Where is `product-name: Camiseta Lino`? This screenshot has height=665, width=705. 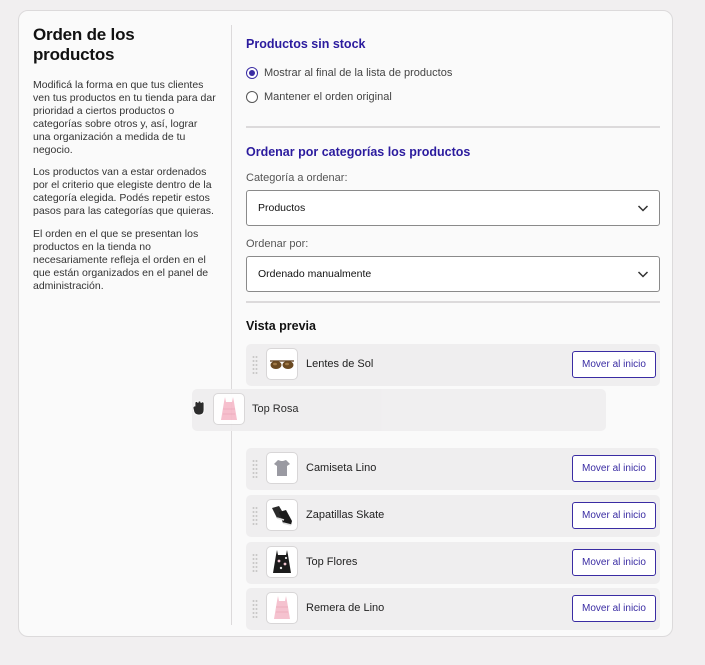
product-name: Camiseta Lino is located at coordinates (341, 468).